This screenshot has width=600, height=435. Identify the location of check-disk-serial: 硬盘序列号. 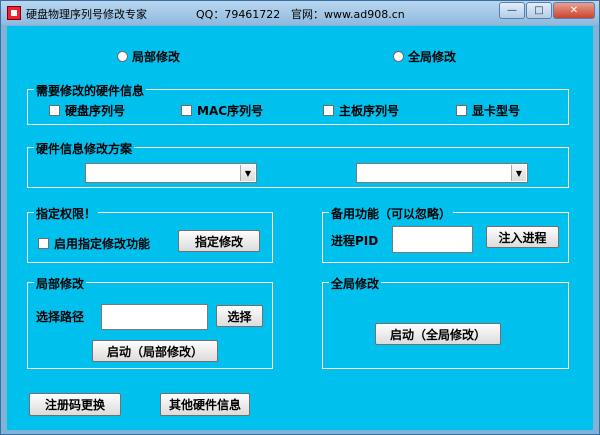
(87, 110).